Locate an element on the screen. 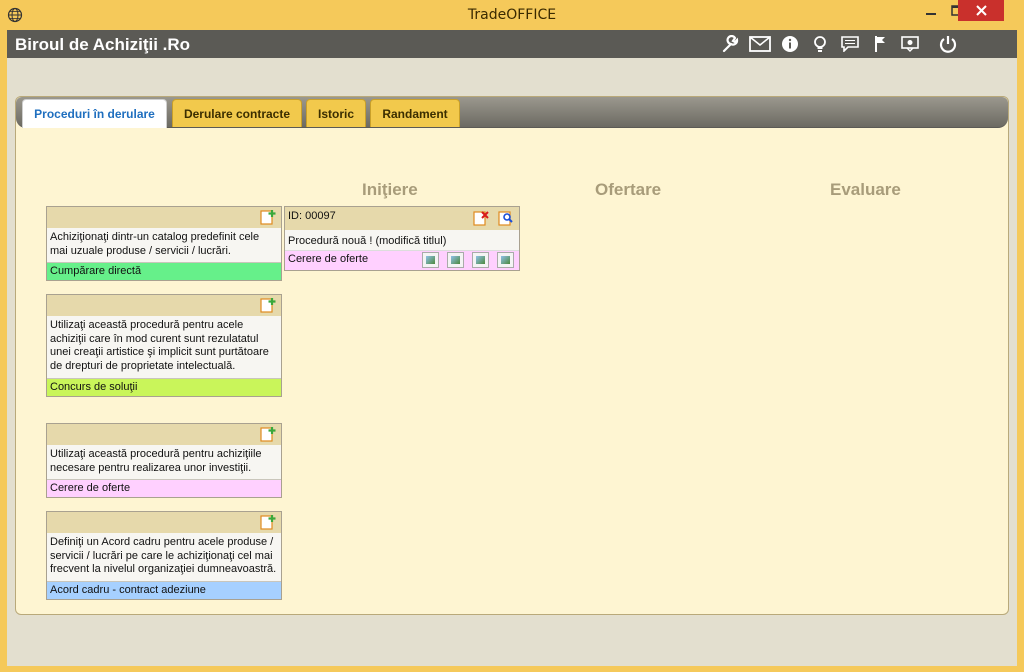  close-icon is located at coordinates (981, 10).